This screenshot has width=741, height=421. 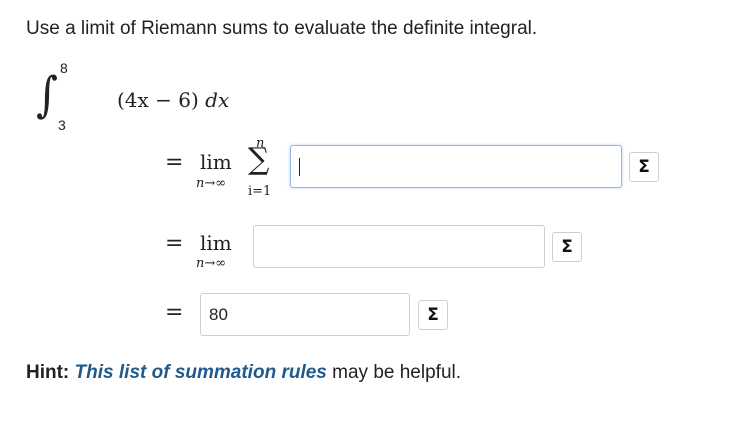 What do you see at coordinates (174, 162) in the screenshot?
I see `equals-sign-1: =` at bounding box center [174, 162].